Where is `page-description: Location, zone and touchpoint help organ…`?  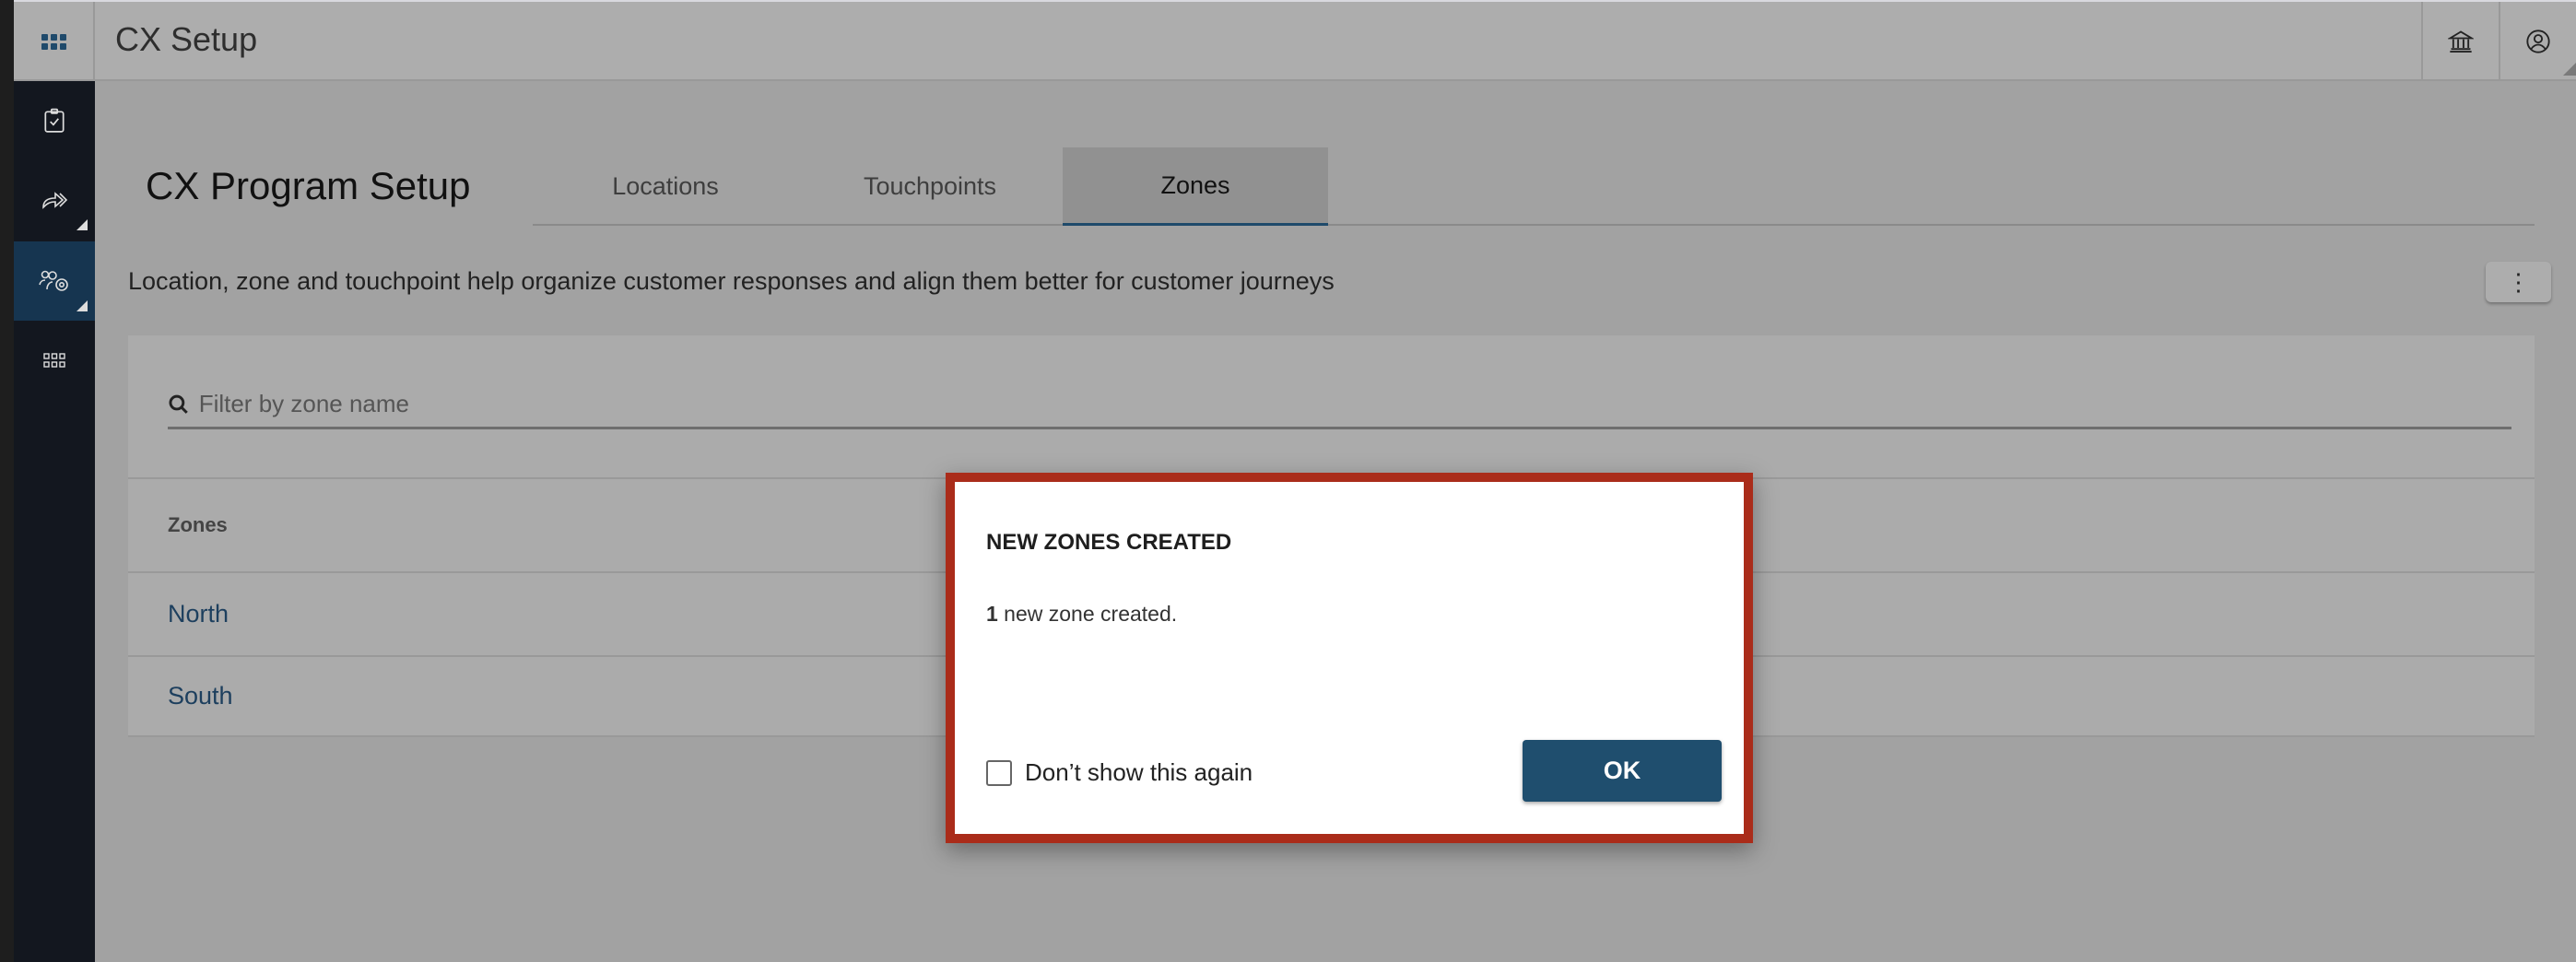 page-description: Location, zone and touchpoint help organ… is located at coordinates (731, 281).